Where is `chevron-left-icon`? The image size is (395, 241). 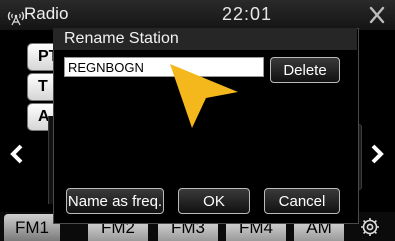
chevron-left-icon is located at coordinates (17, 154).